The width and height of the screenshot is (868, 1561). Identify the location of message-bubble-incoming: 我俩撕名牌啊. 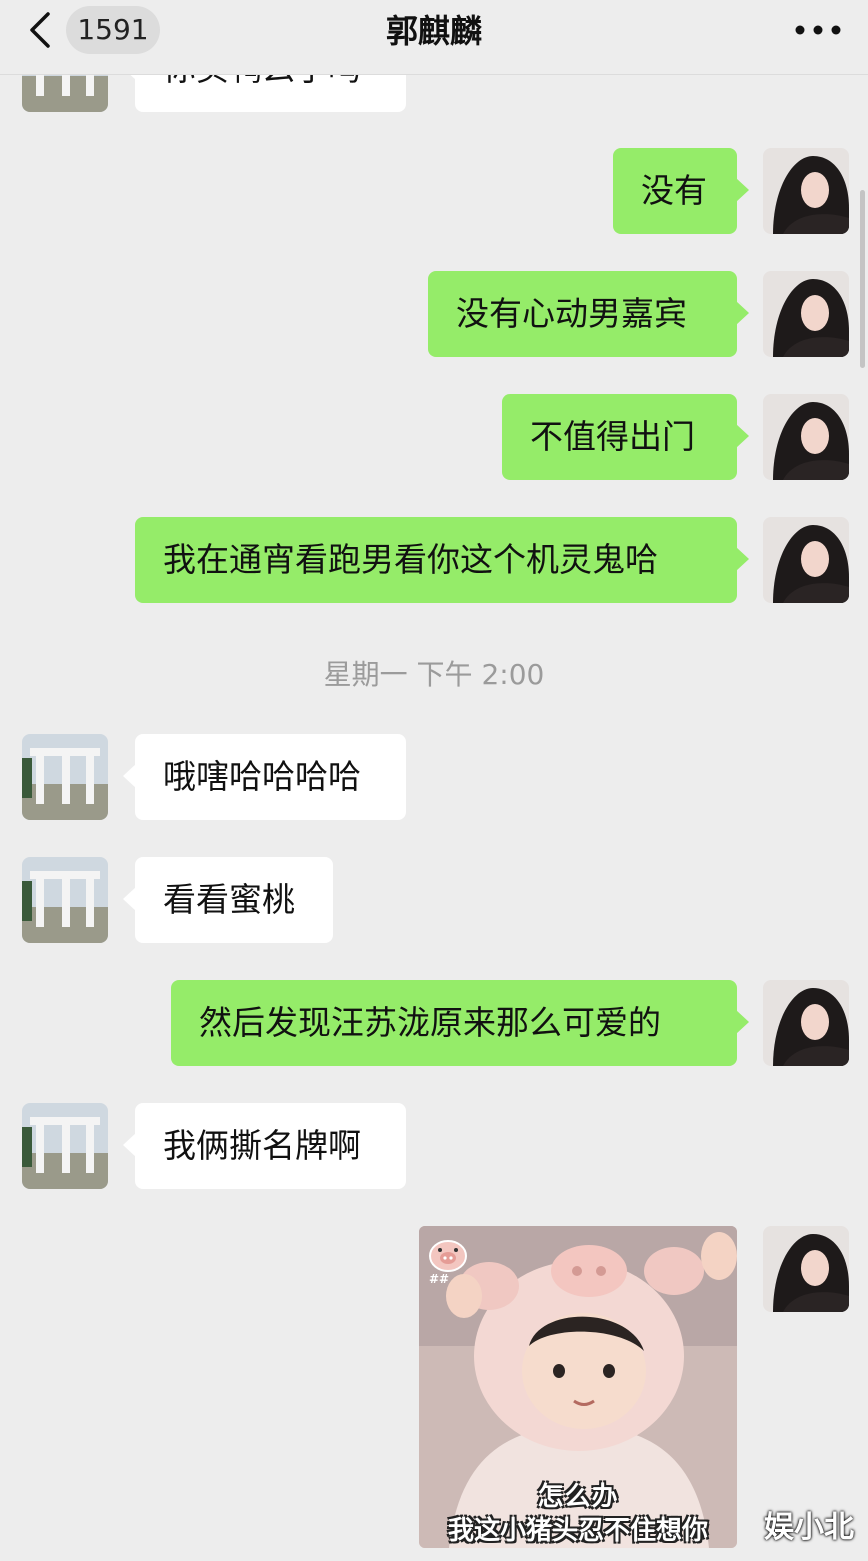
(264, 1146).